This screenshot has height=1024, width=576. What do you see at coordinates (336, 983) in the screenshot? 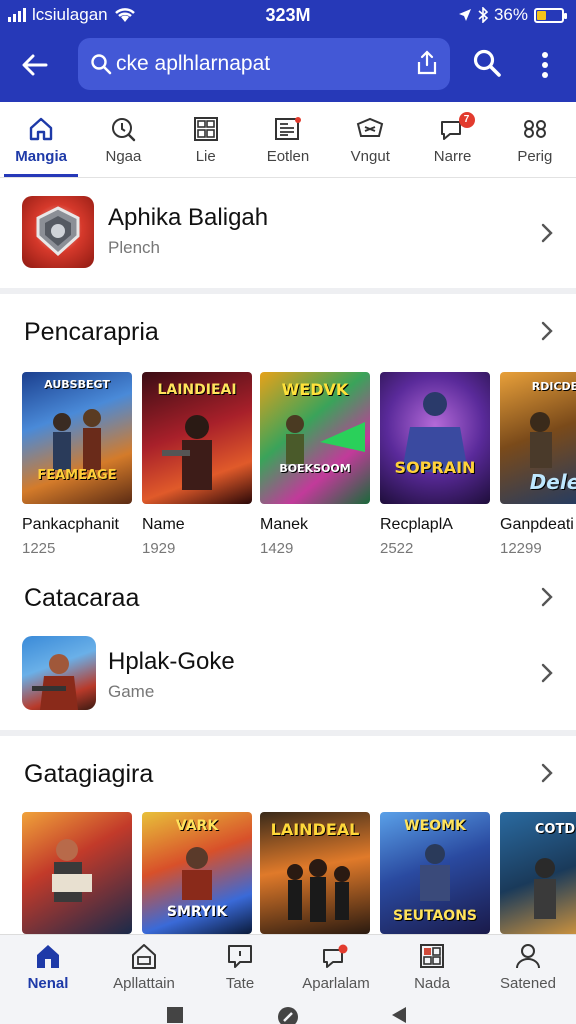
I see `nav-label: Aparlalam` at bounding box center [336, 983].